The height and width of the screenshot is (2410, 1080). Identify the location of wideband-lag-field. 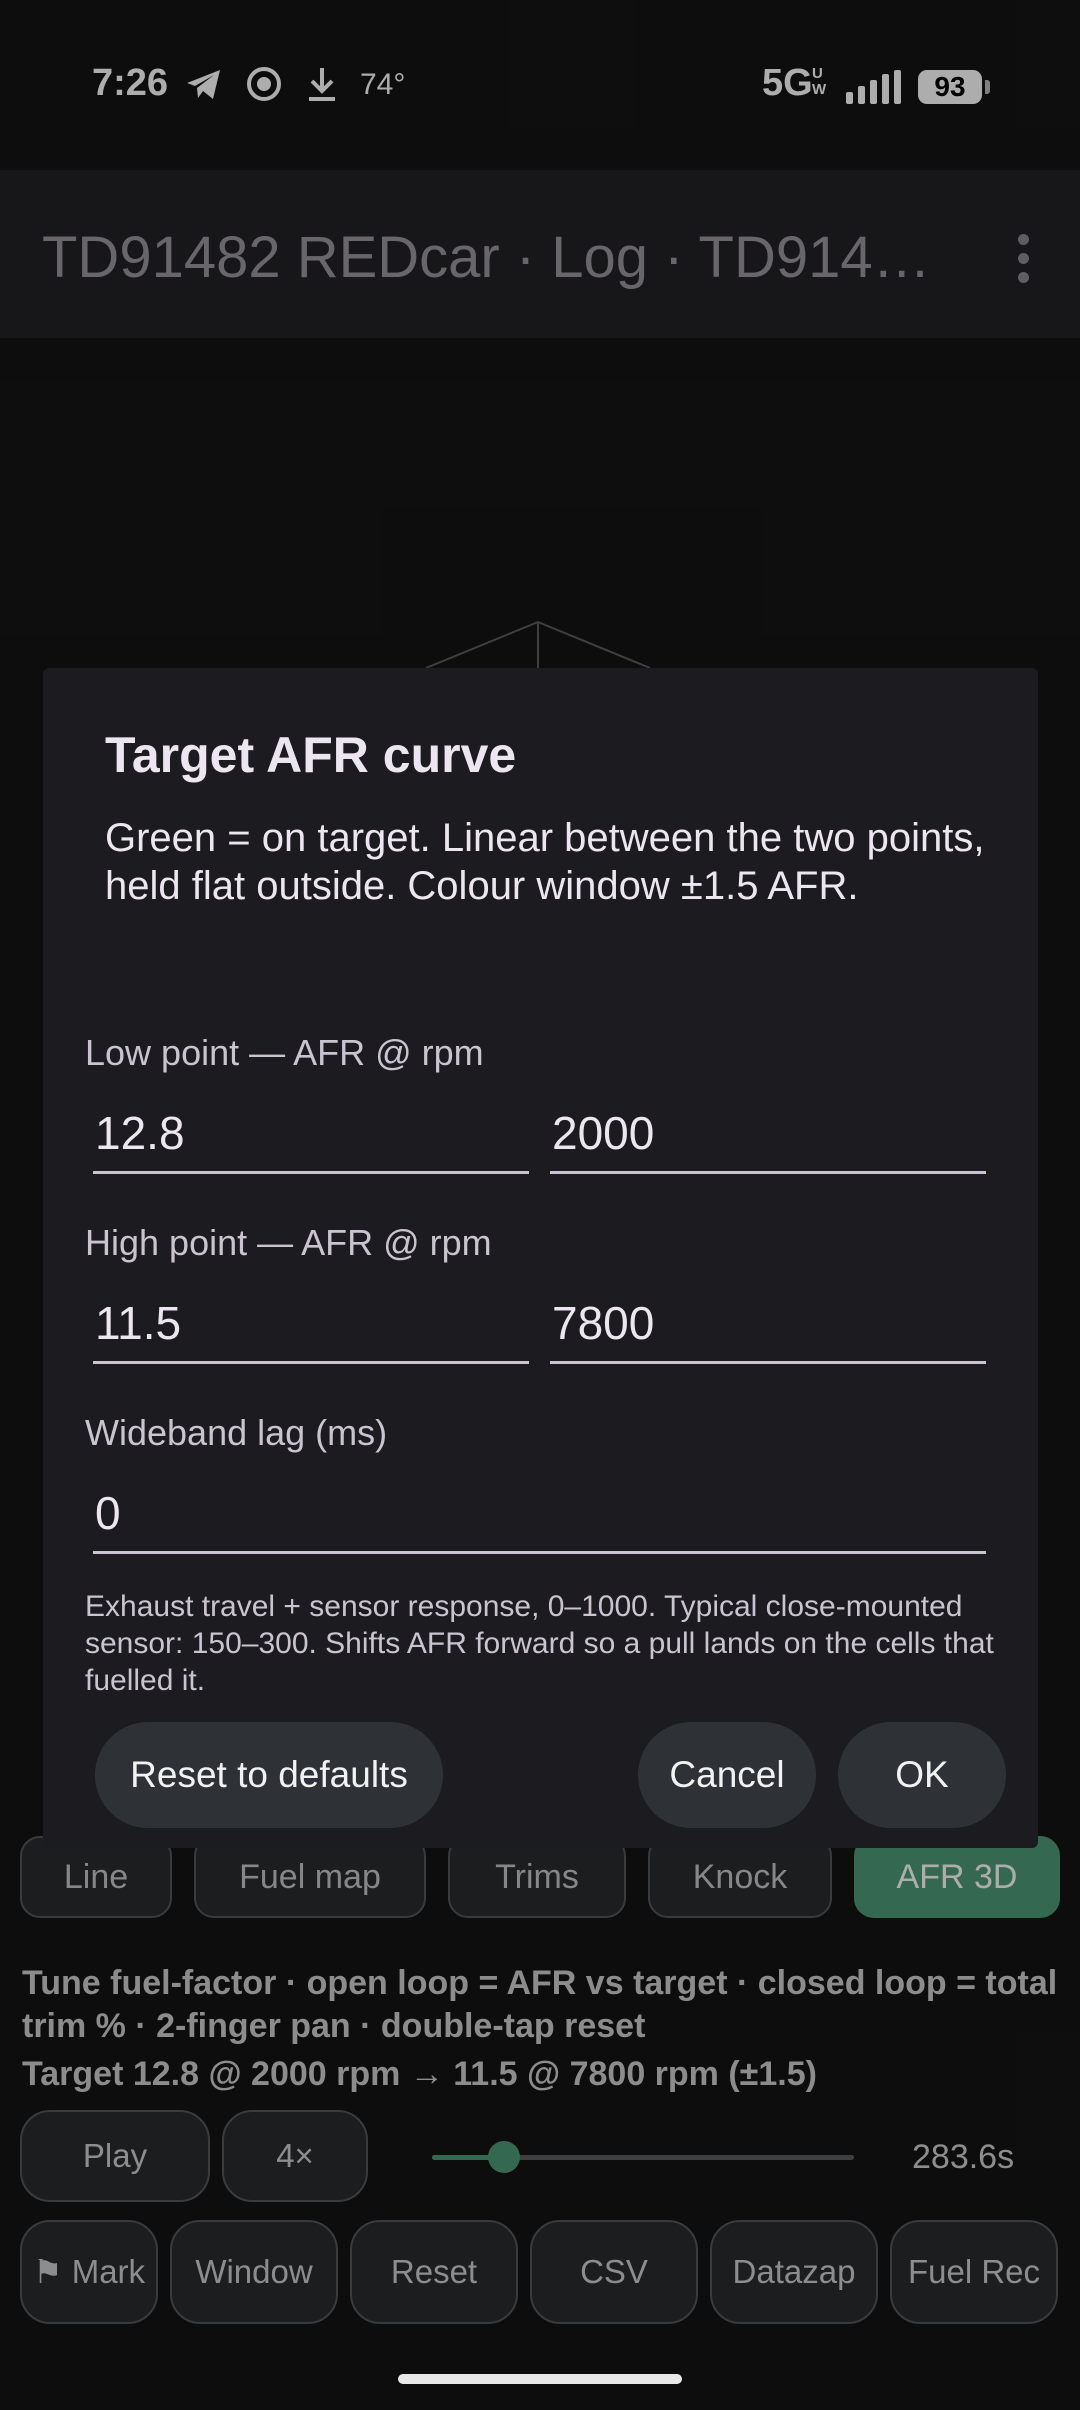
(539, 1515).